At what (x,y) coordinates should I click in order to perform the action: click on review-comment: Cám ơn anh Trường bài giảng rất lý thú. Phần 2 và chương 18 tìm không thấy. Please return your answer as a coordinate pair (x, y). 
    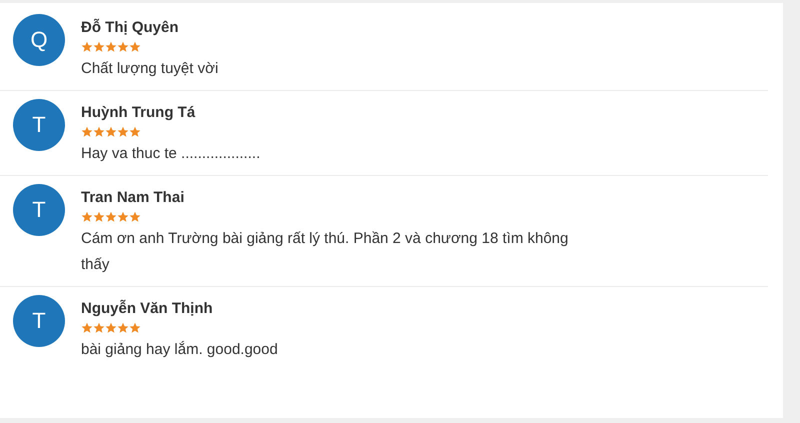
    Looking at the image, I should click on (325, 252).